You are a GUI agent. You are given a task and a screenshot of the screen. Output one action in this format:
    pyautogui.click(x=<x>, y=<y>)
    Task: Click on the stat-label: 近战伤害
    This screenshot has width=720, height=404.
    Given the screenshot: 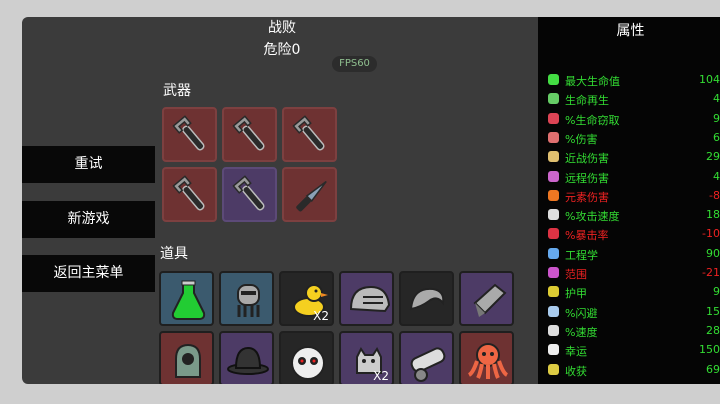 What is the action you would take?
    pyautogui.click(x=587, y=159)
    